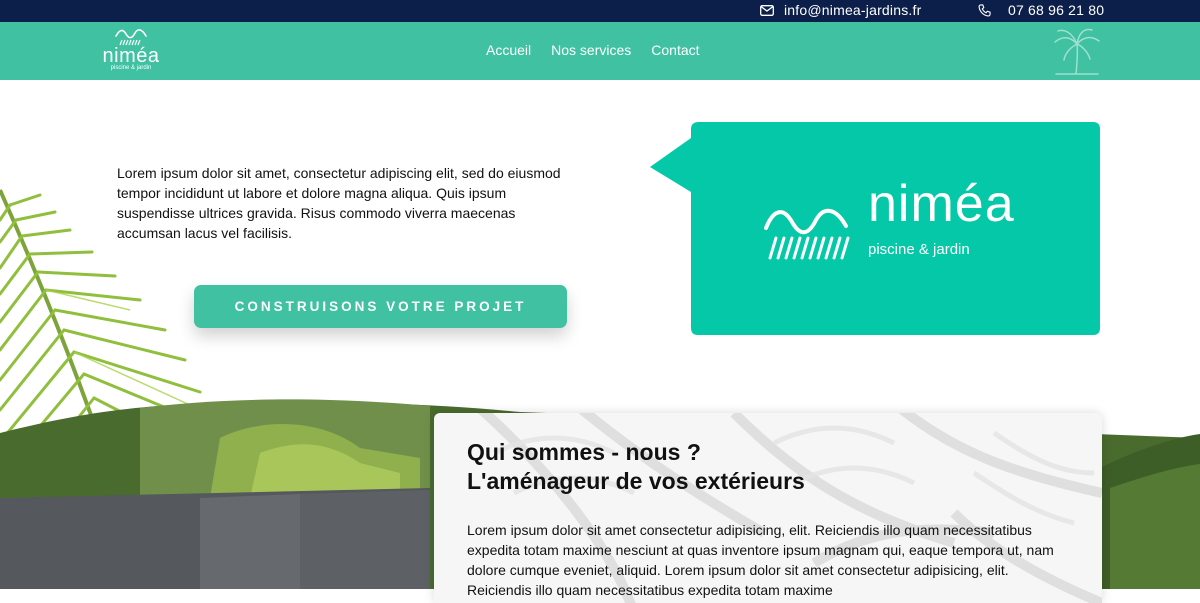 The image size is (1200, 603). Describe the element at coordinates (919, 249) in the screenshot. I see `bubble-tagline: piscine & jardin` at that location.